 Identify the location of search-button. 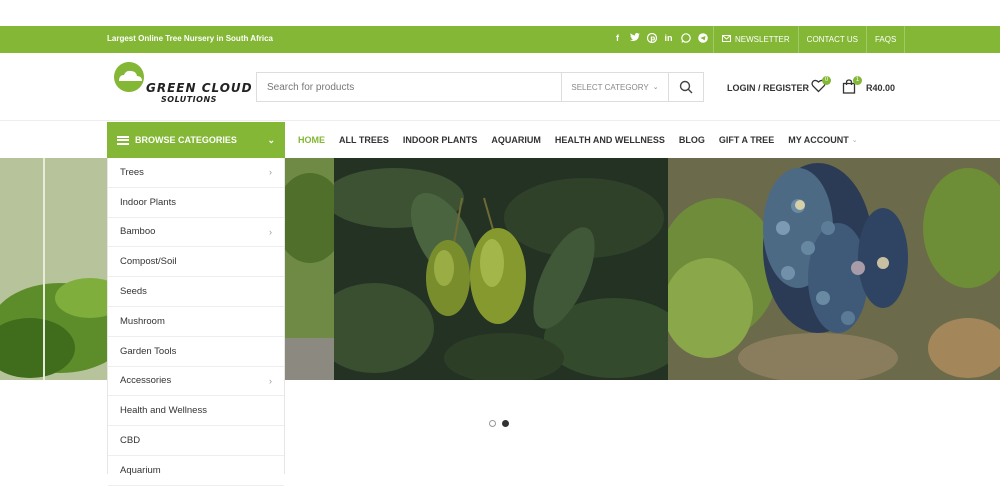
(685, 87).